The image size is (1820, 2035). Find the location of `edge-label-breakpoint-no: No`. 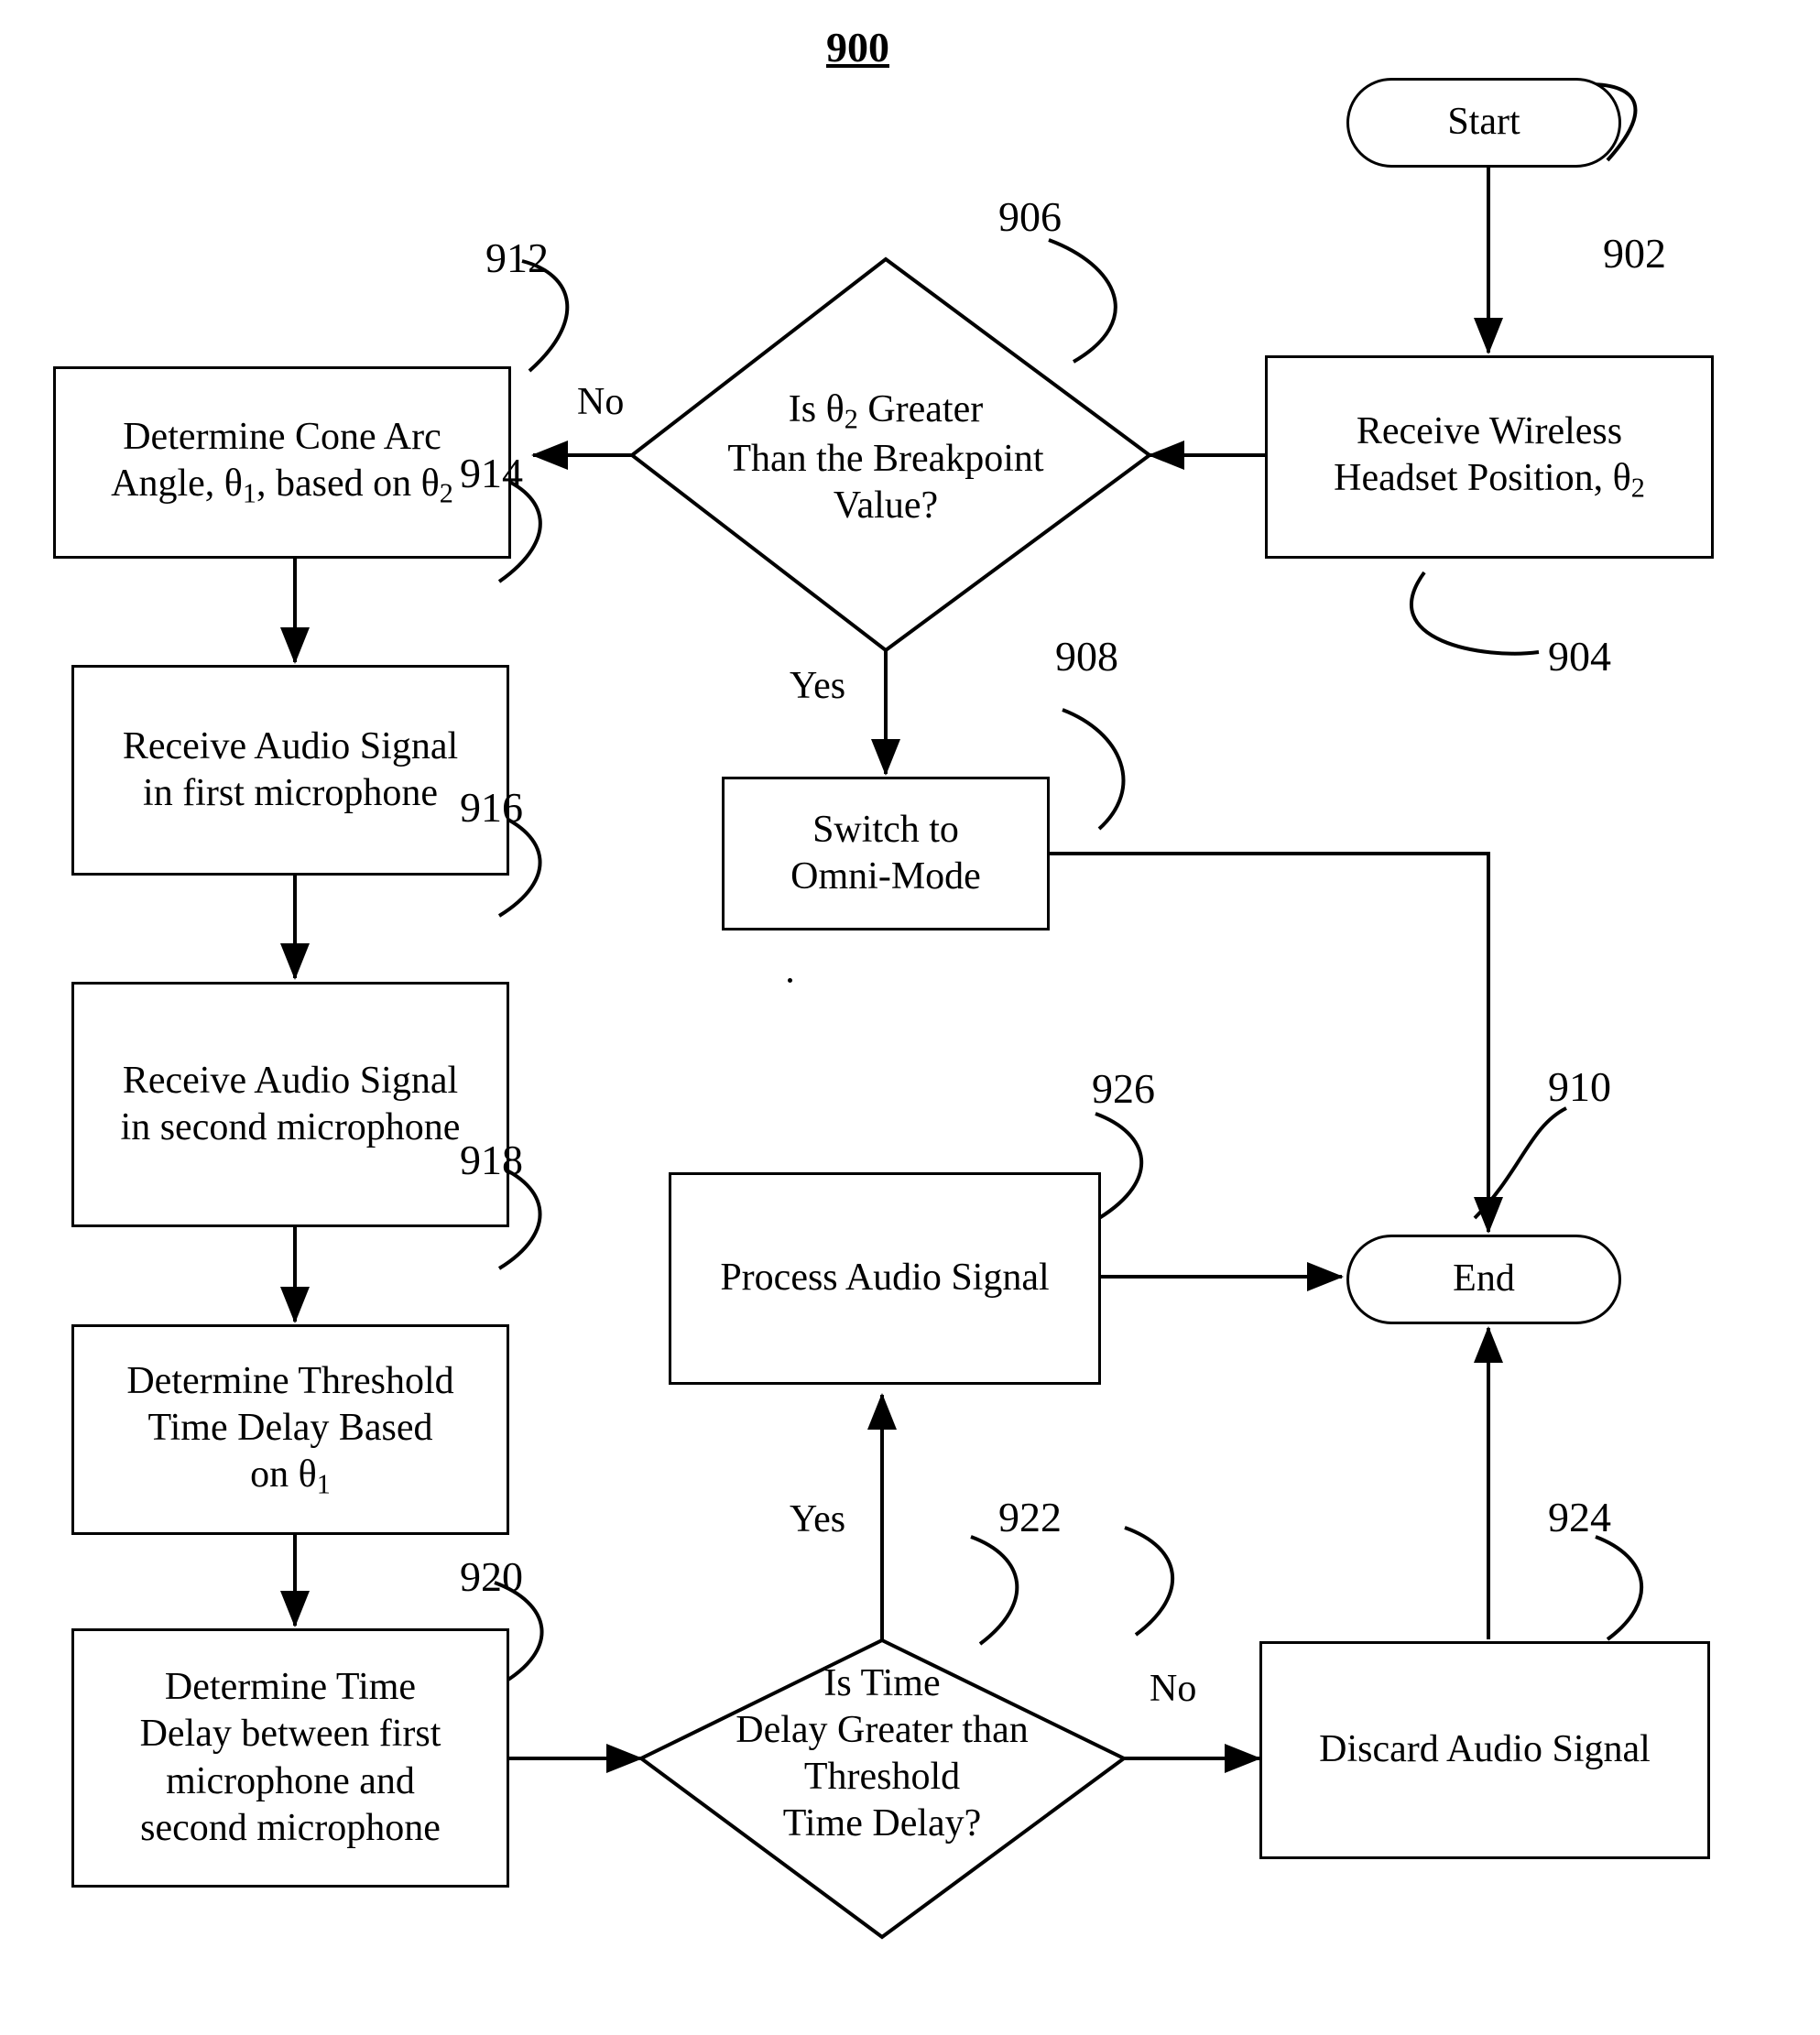

edge-label-breakpoint-no: No is located at coordinates (601, 402).